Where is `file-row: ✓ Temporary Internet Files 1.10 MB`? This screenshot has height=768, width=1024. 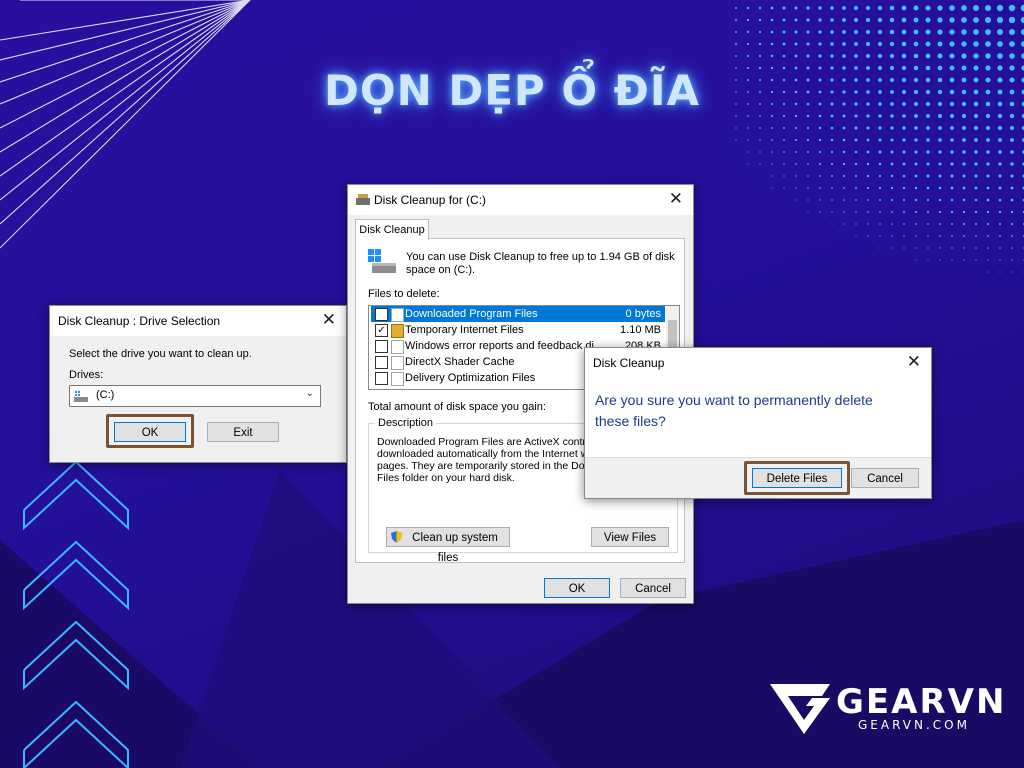 file-row: ✓ Temporary Internet Files 1.10 MB is located at coordinates (518, 330).